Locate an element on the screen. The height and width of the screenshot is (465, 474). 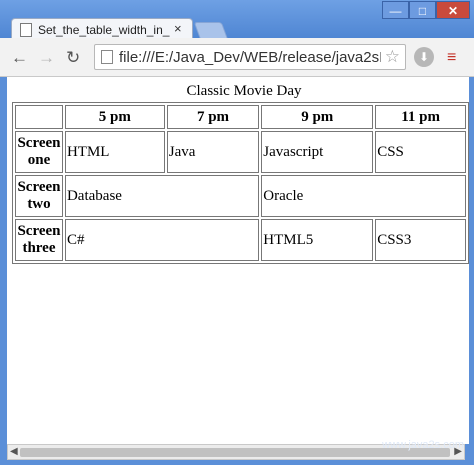
table-row: Screen three C# HTML5 CSS3 is located at coordinates (240, 240).